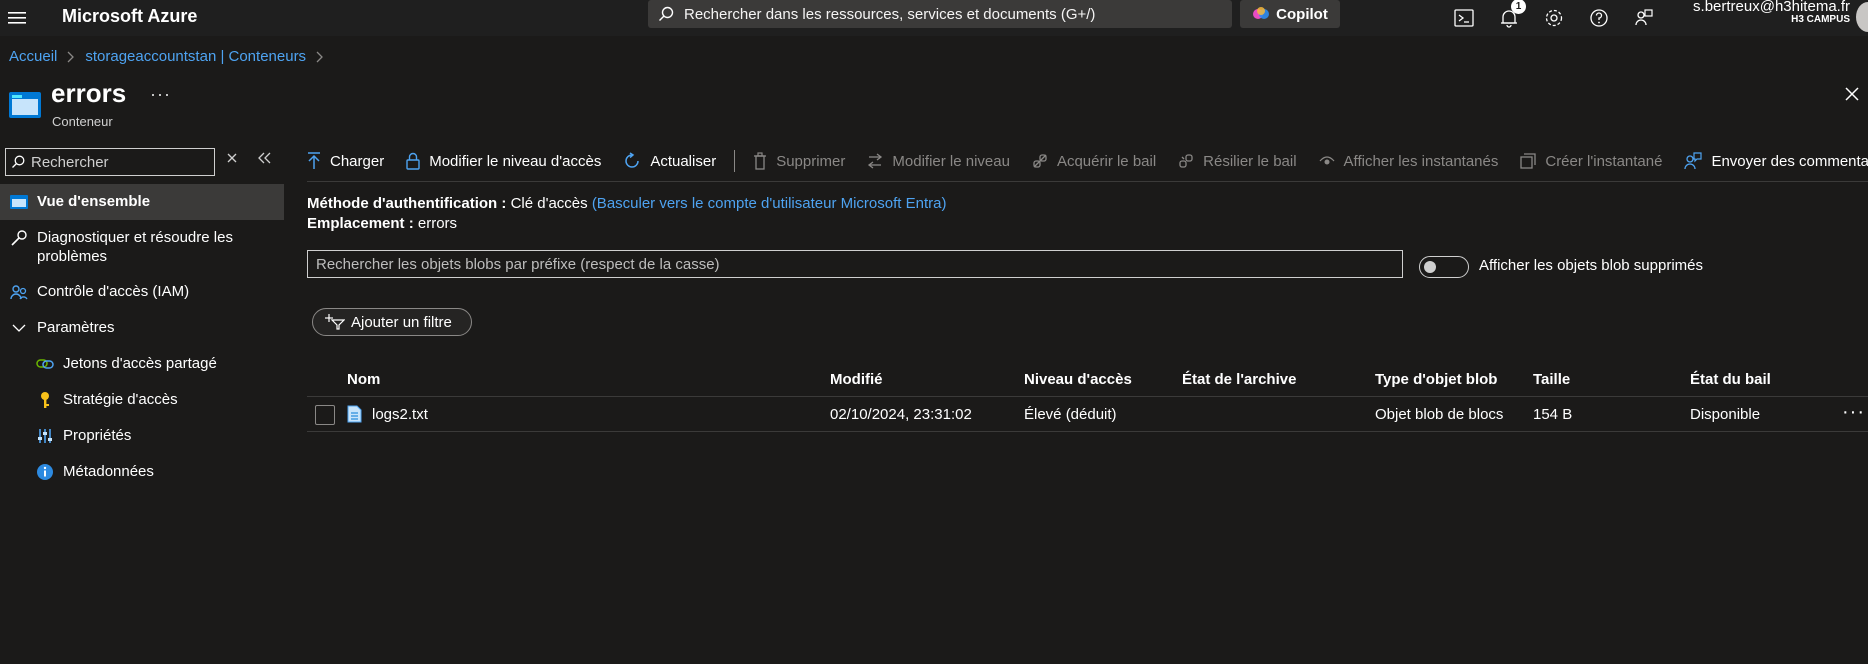 This screenshot has height=664, width=1868. I want to click on upload-icon, so click(314, 161).